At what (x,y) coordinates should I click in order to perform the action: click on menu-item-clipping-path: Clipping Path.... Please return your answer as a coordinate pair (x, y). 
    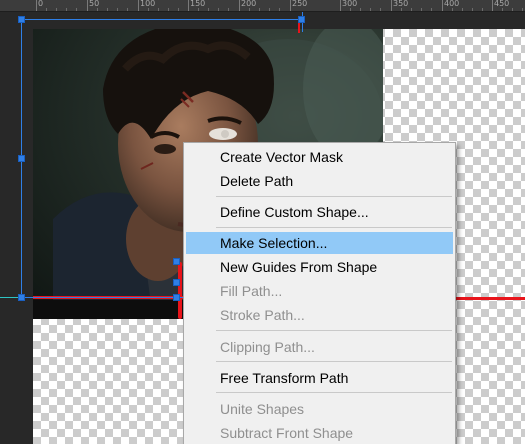
    Looking at the image, I should click on (319, 347).